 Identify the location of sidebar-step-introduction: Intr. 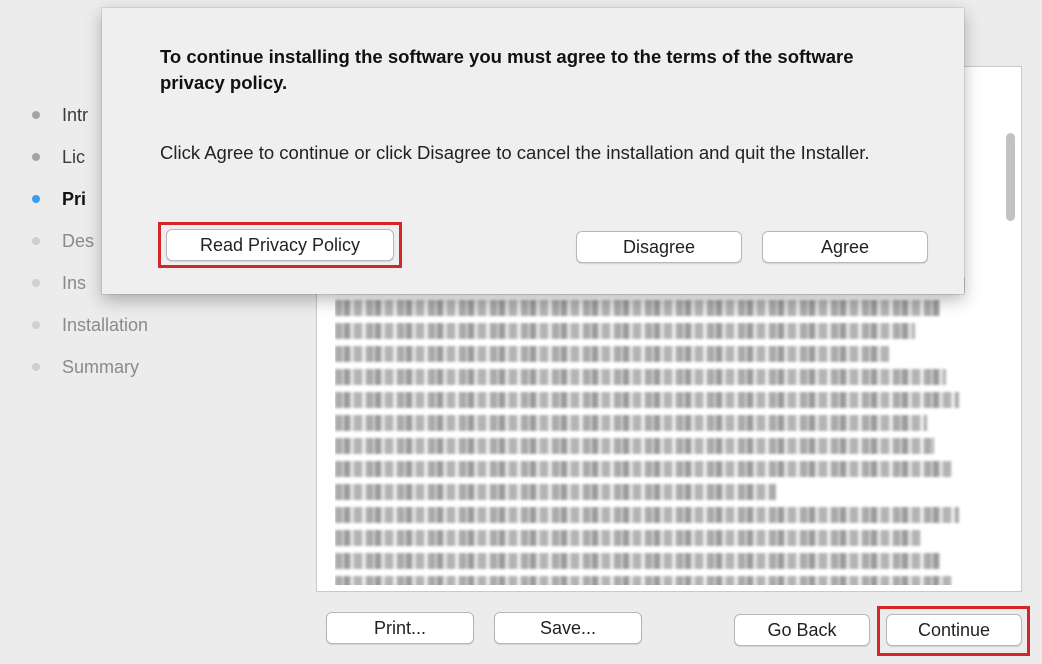
(60, 115).